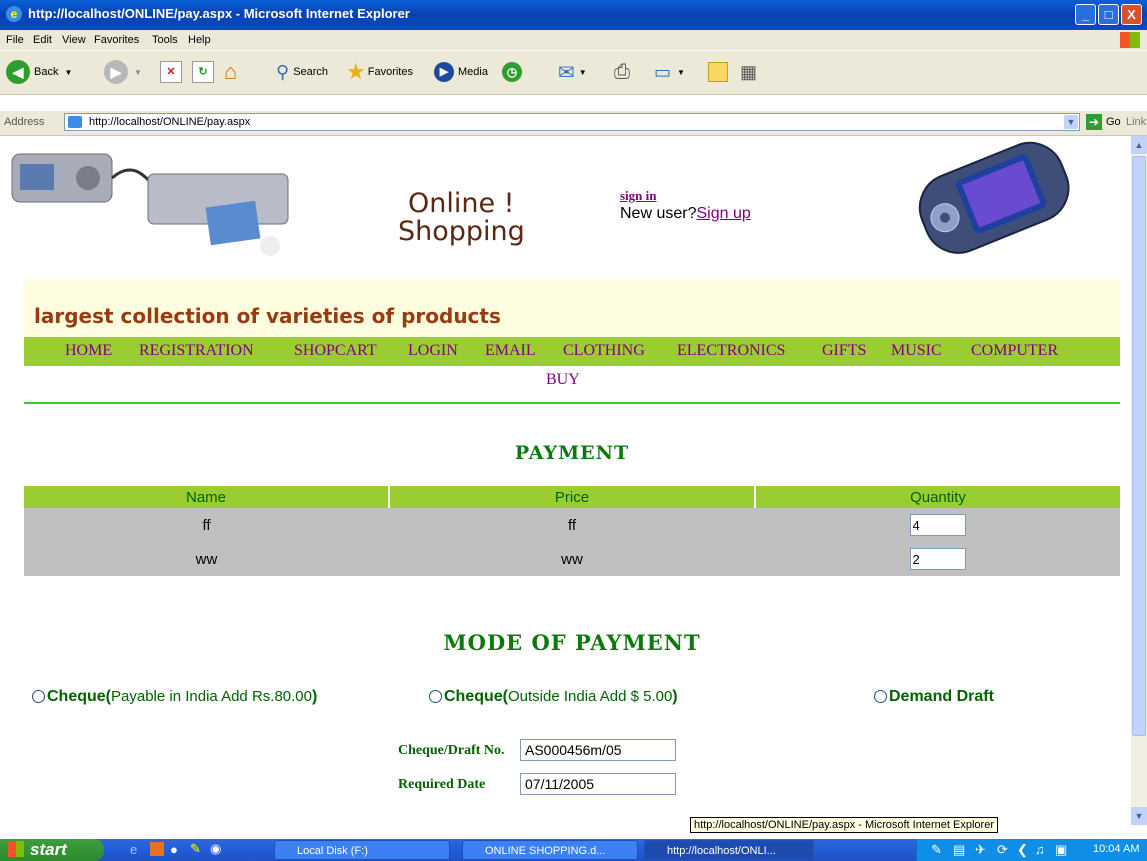  I want to click on cell-quantity, so click(937, 525).